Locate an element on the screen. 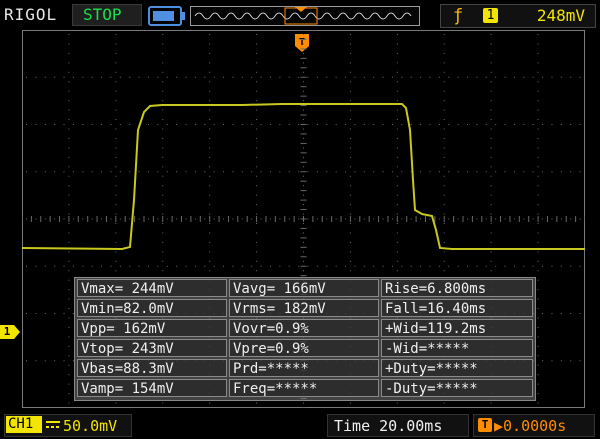  measurement-row: Vmin=82.0mV Vrms= 182mV Fall=16.40ms is located at coordinates (305, 308).